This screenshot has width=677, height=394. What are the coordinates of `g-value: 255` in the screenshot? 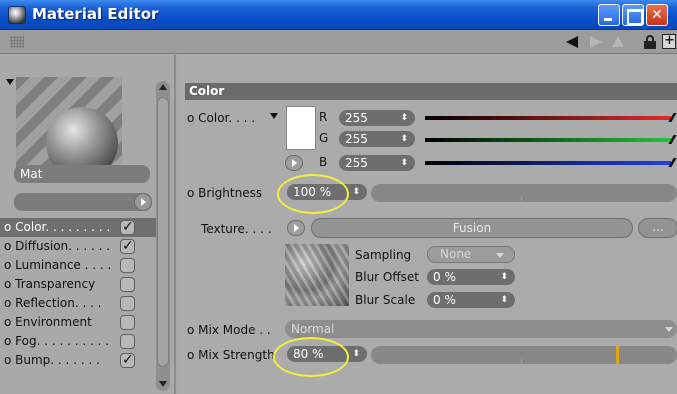 It's located at (356, 139).